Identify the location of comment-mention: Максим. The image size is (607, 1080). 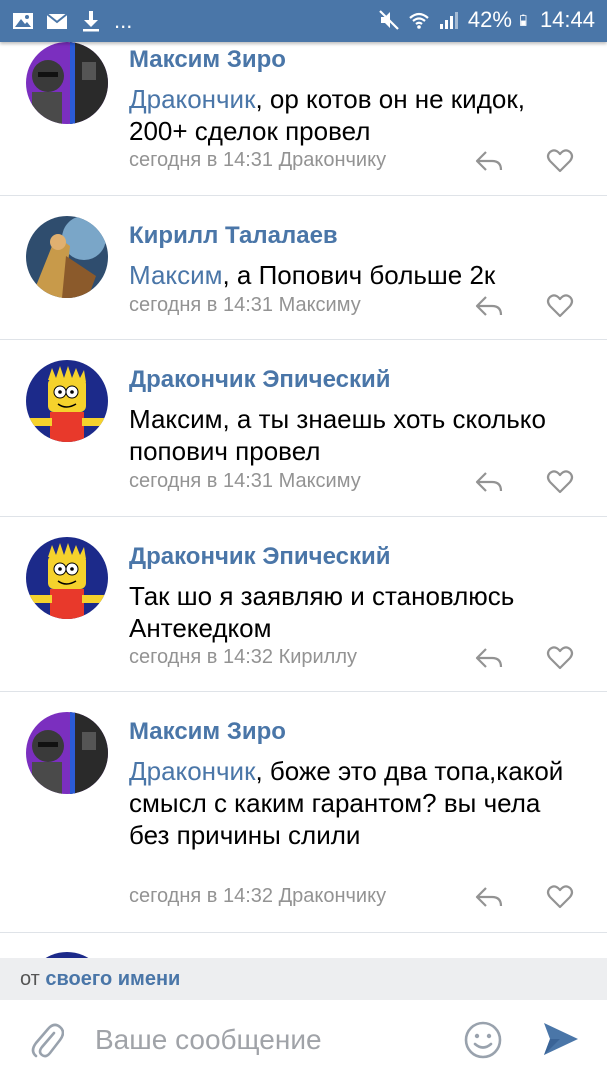
(175, 275).